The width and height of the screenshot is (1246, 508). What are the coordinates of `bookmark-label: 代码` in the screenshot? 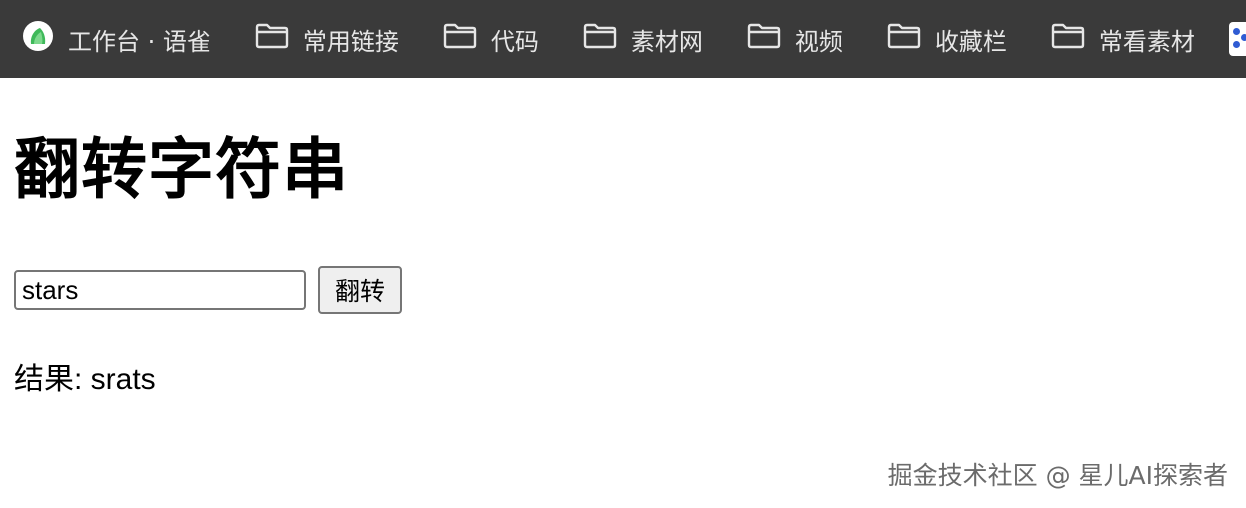 It's located at (514, 41).